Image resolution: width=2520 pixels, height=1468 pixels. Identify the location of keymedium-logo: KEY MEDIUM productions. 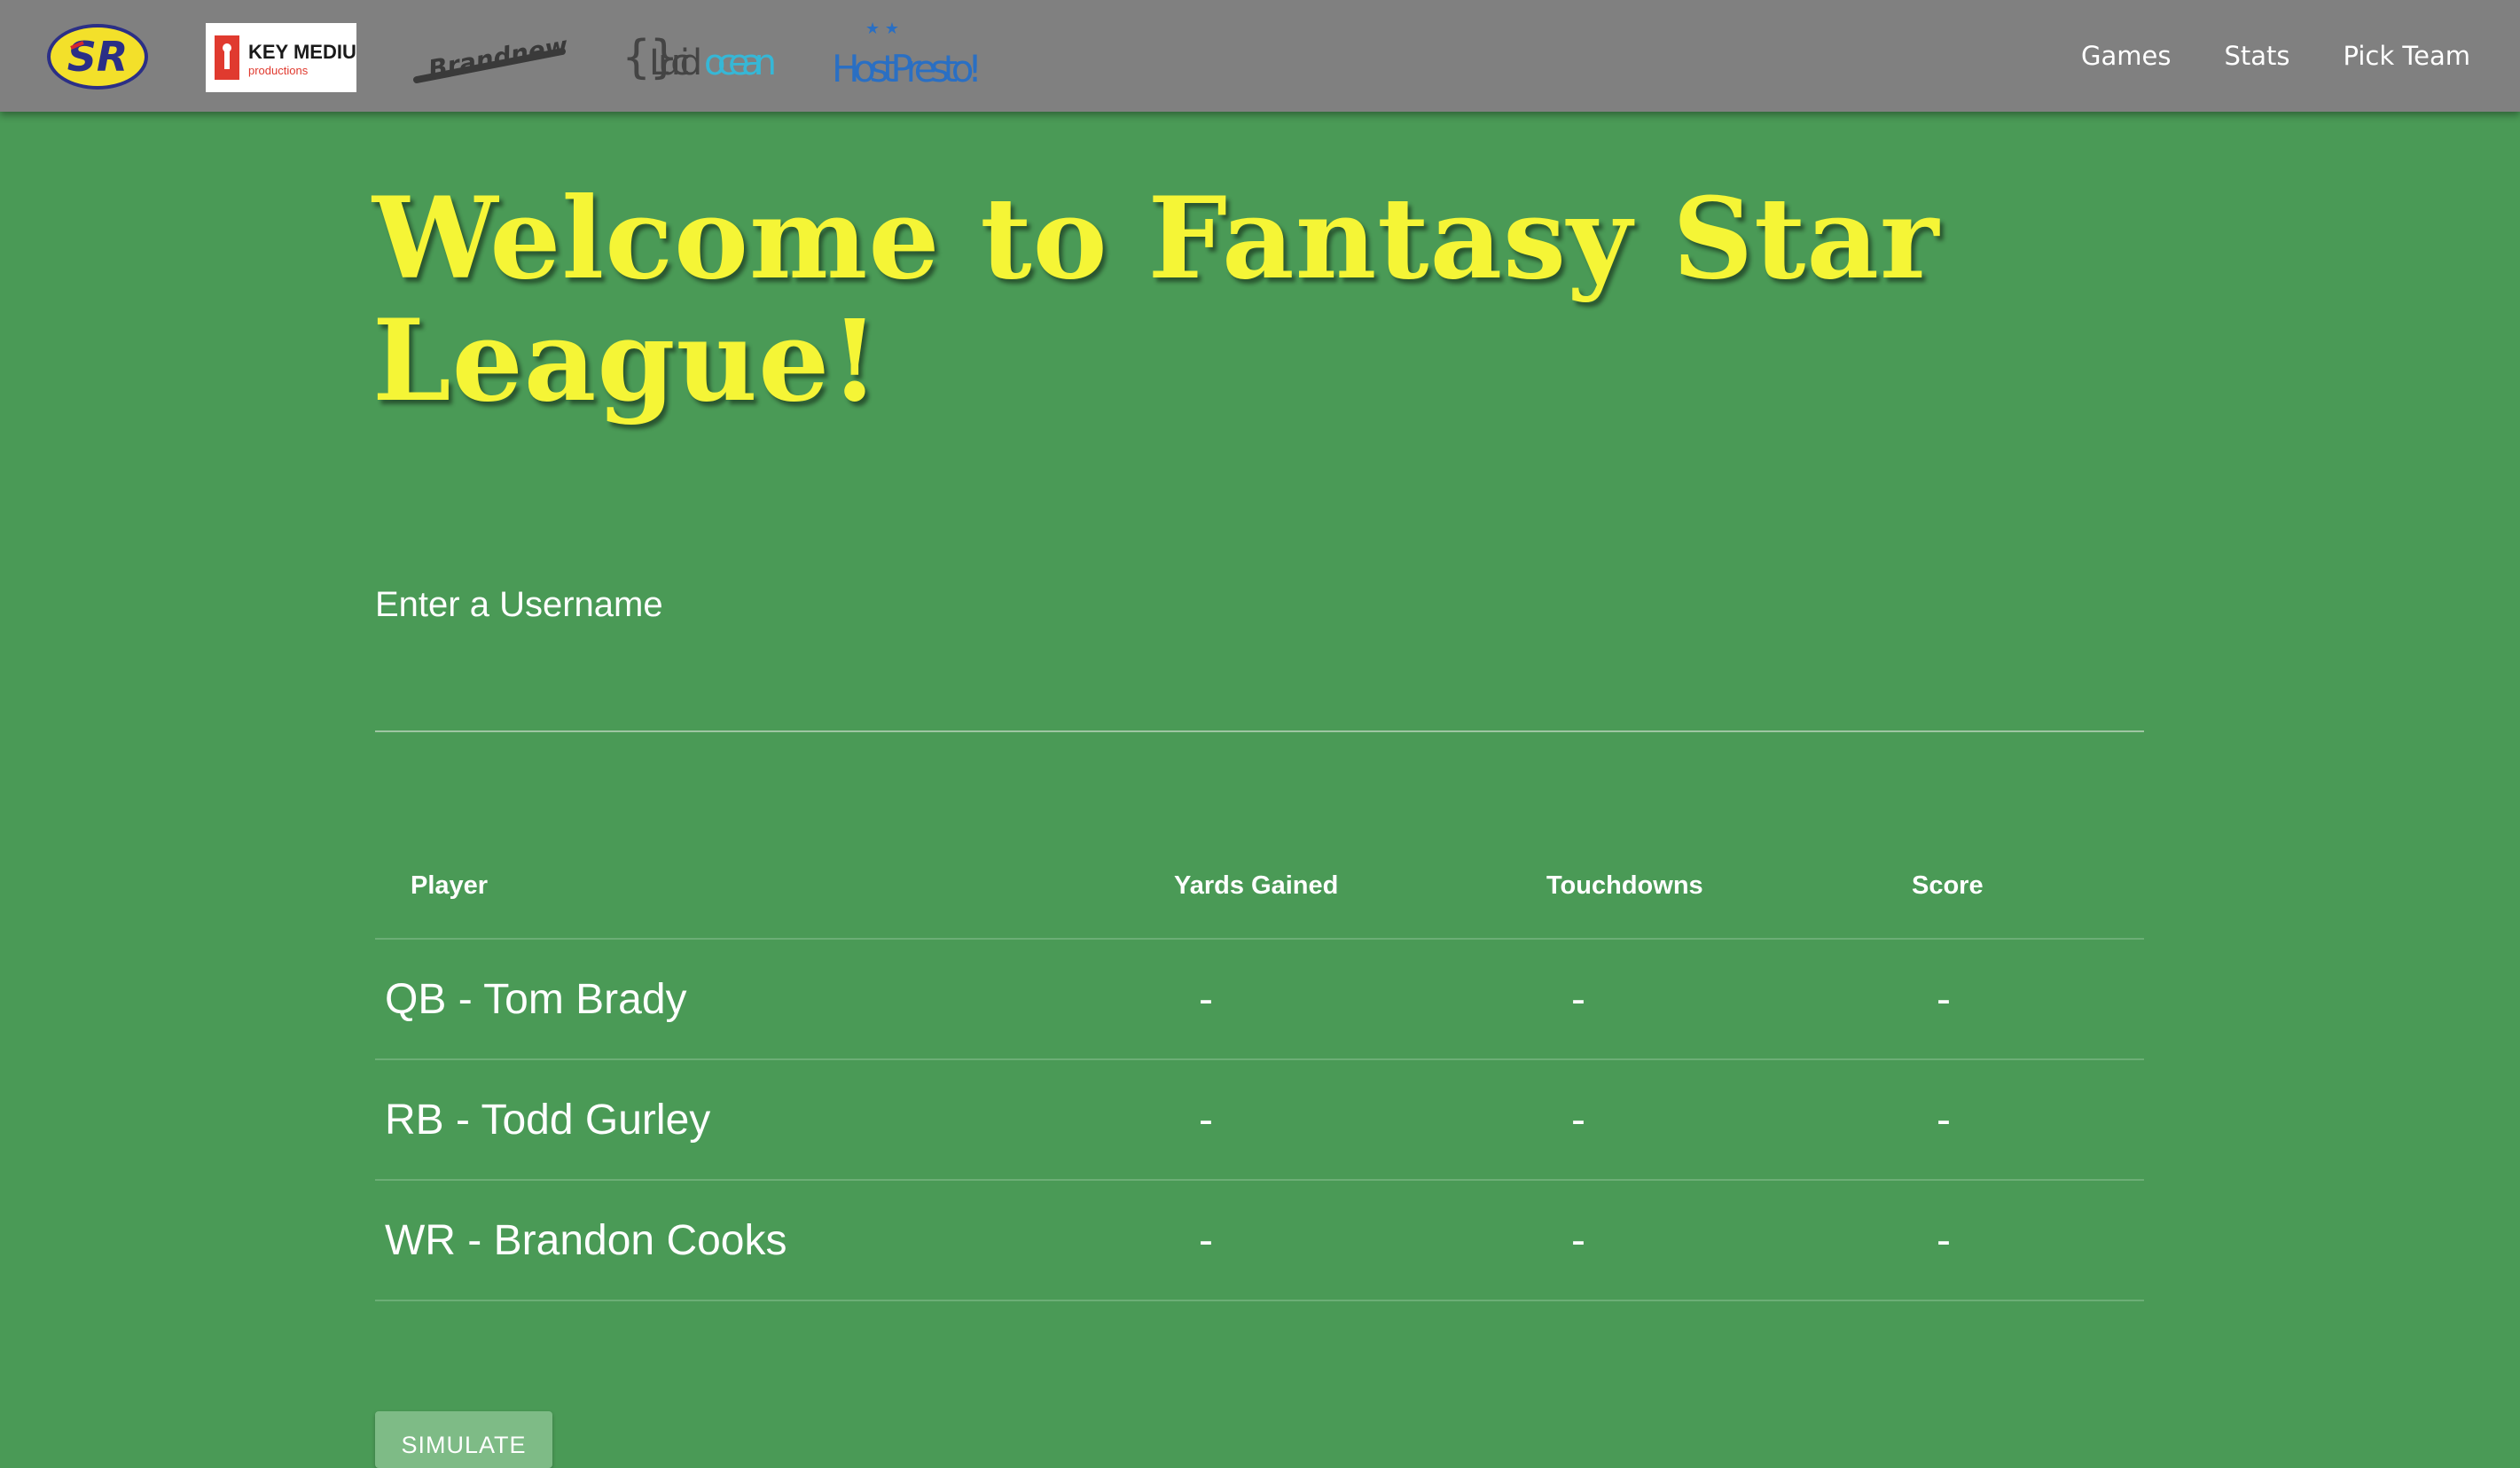
(281, 58).